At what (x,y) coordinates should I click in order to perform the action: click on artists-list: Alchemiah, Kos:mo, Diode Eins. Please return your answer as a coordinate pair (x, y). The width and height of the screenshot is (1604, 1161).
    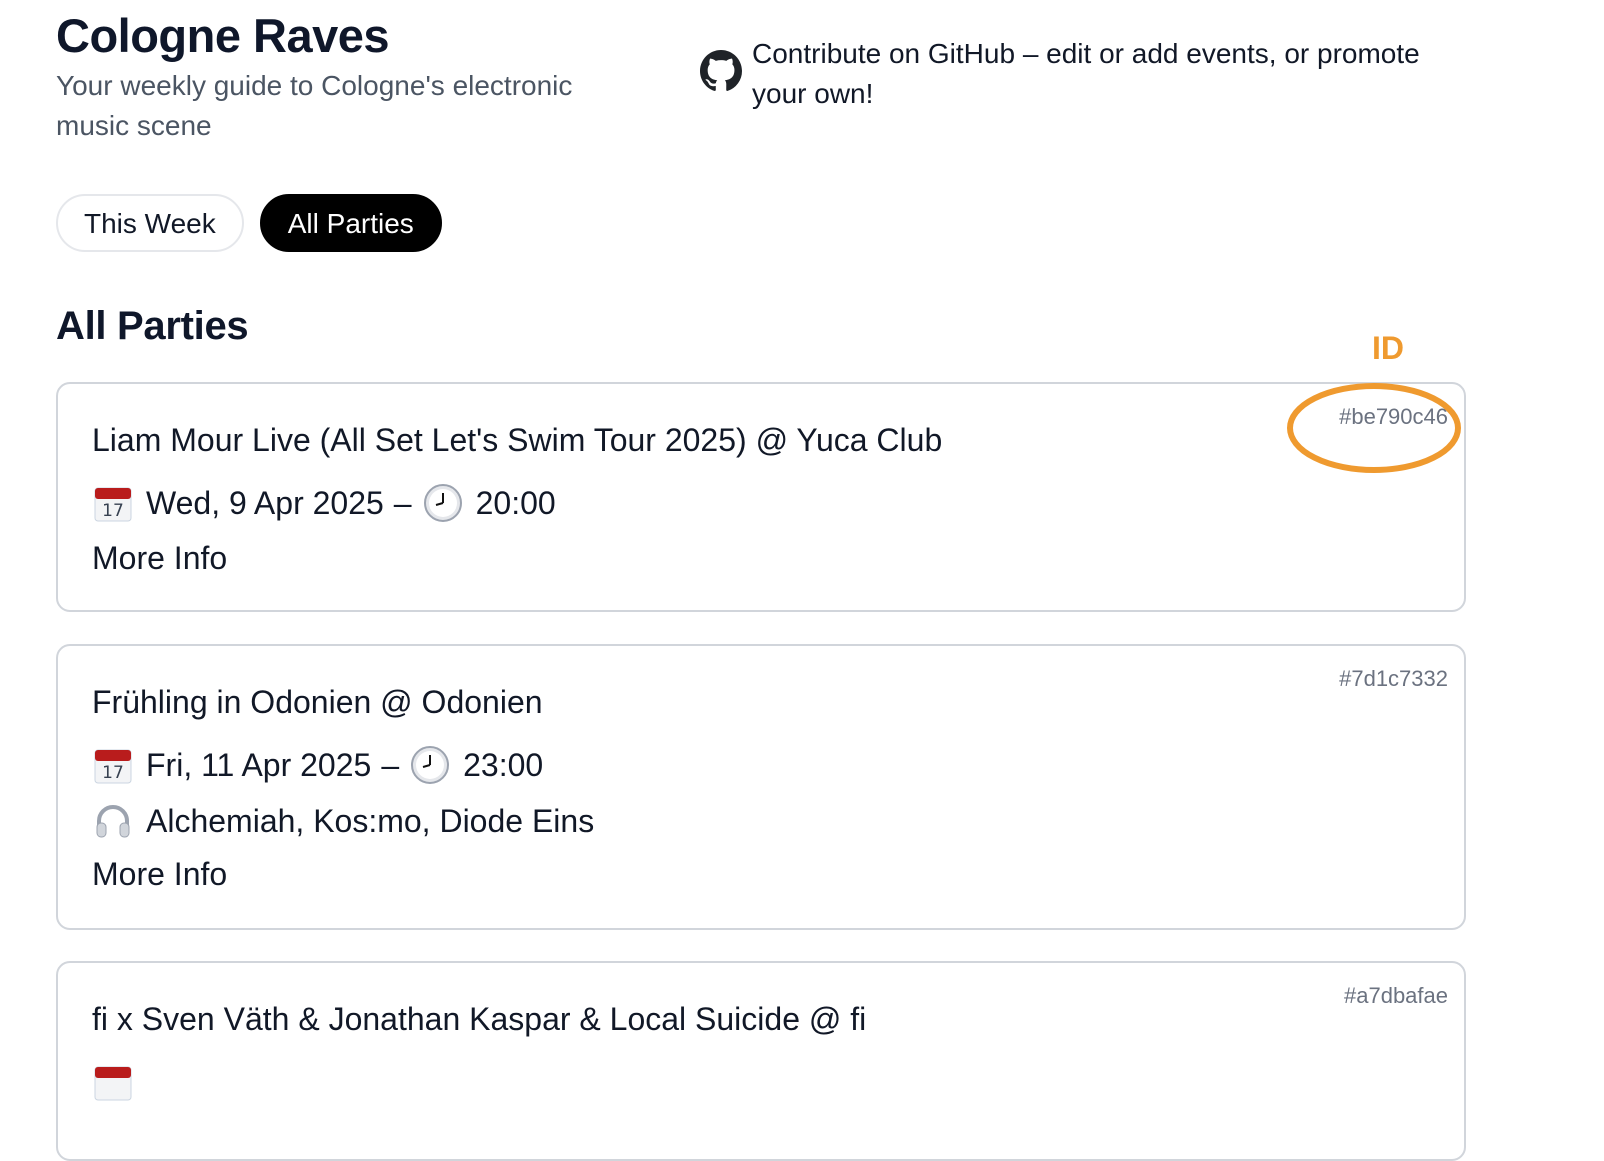
    Looking at the image, I should click on (370, 820).